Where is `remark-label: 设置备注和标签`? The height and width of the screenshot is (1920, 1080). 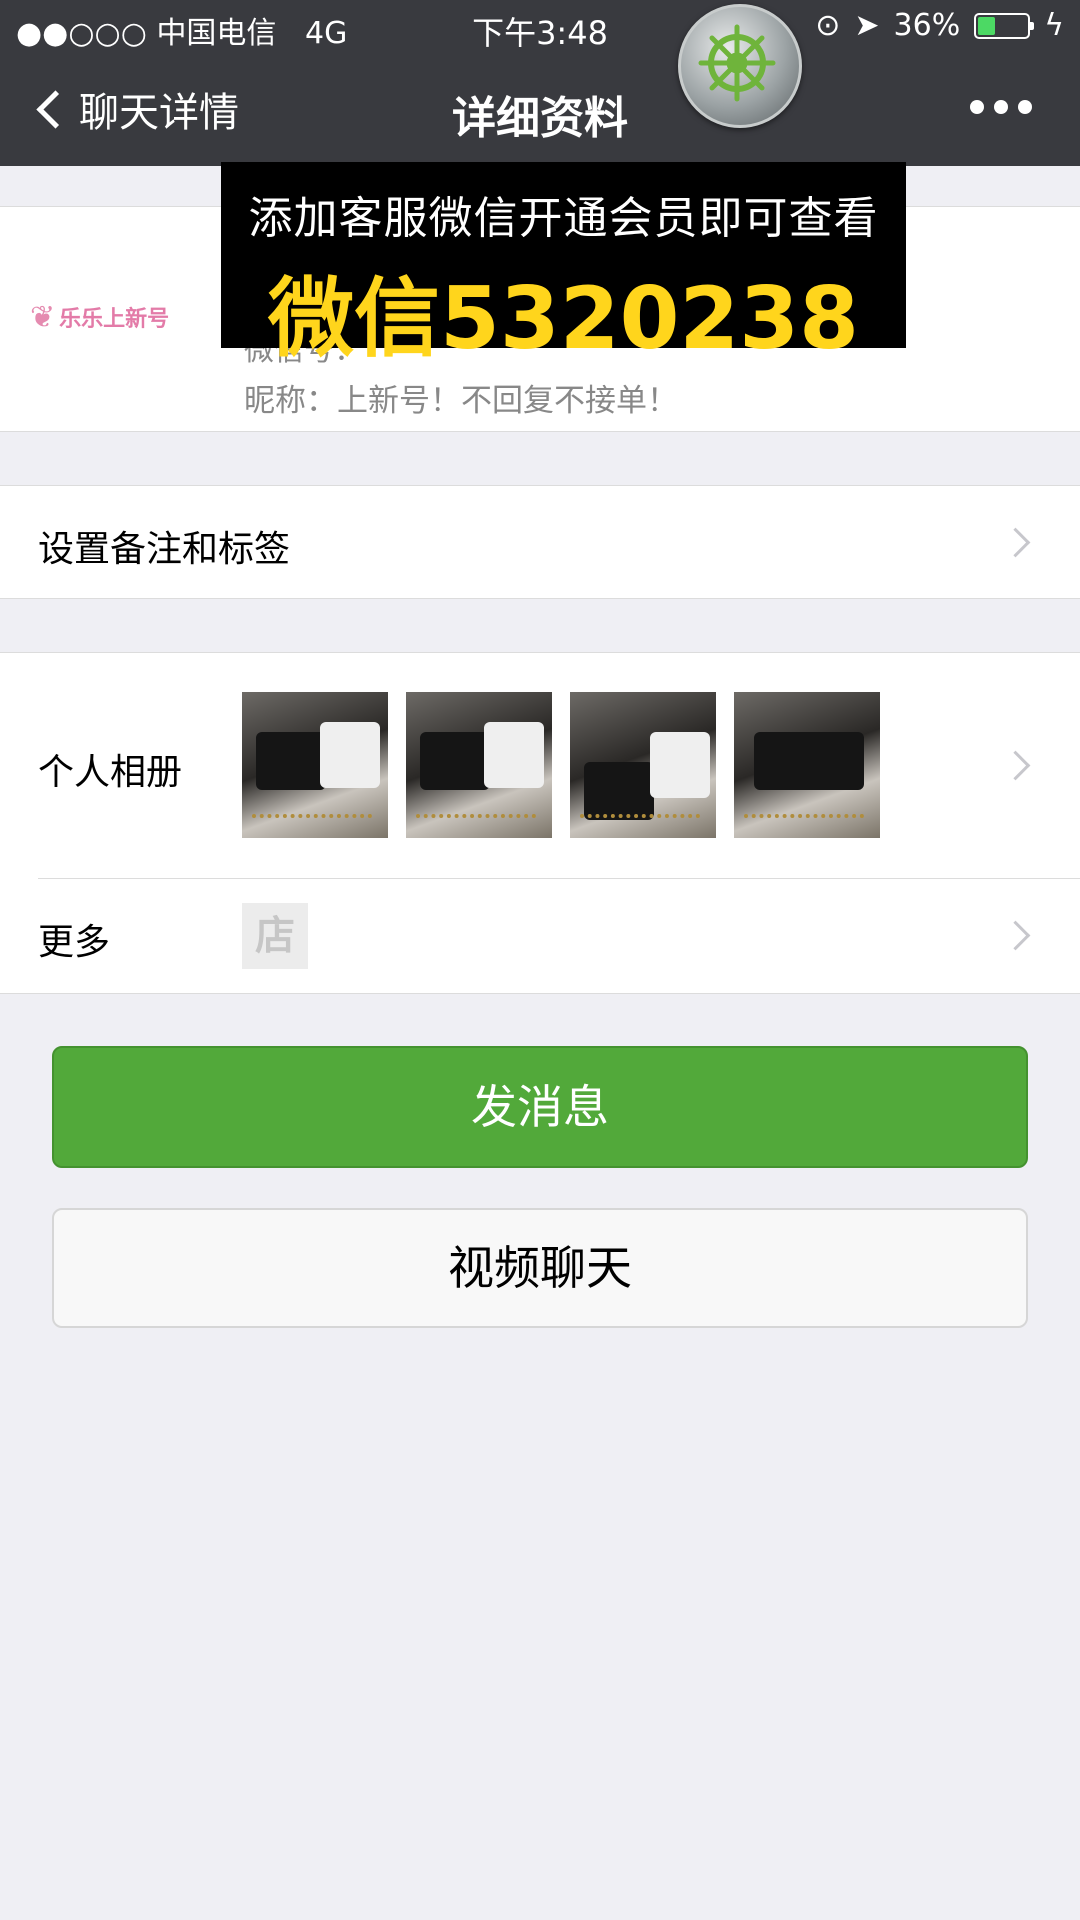
remark-label: 设置备注和标签 is located at coordinates (164, 549).